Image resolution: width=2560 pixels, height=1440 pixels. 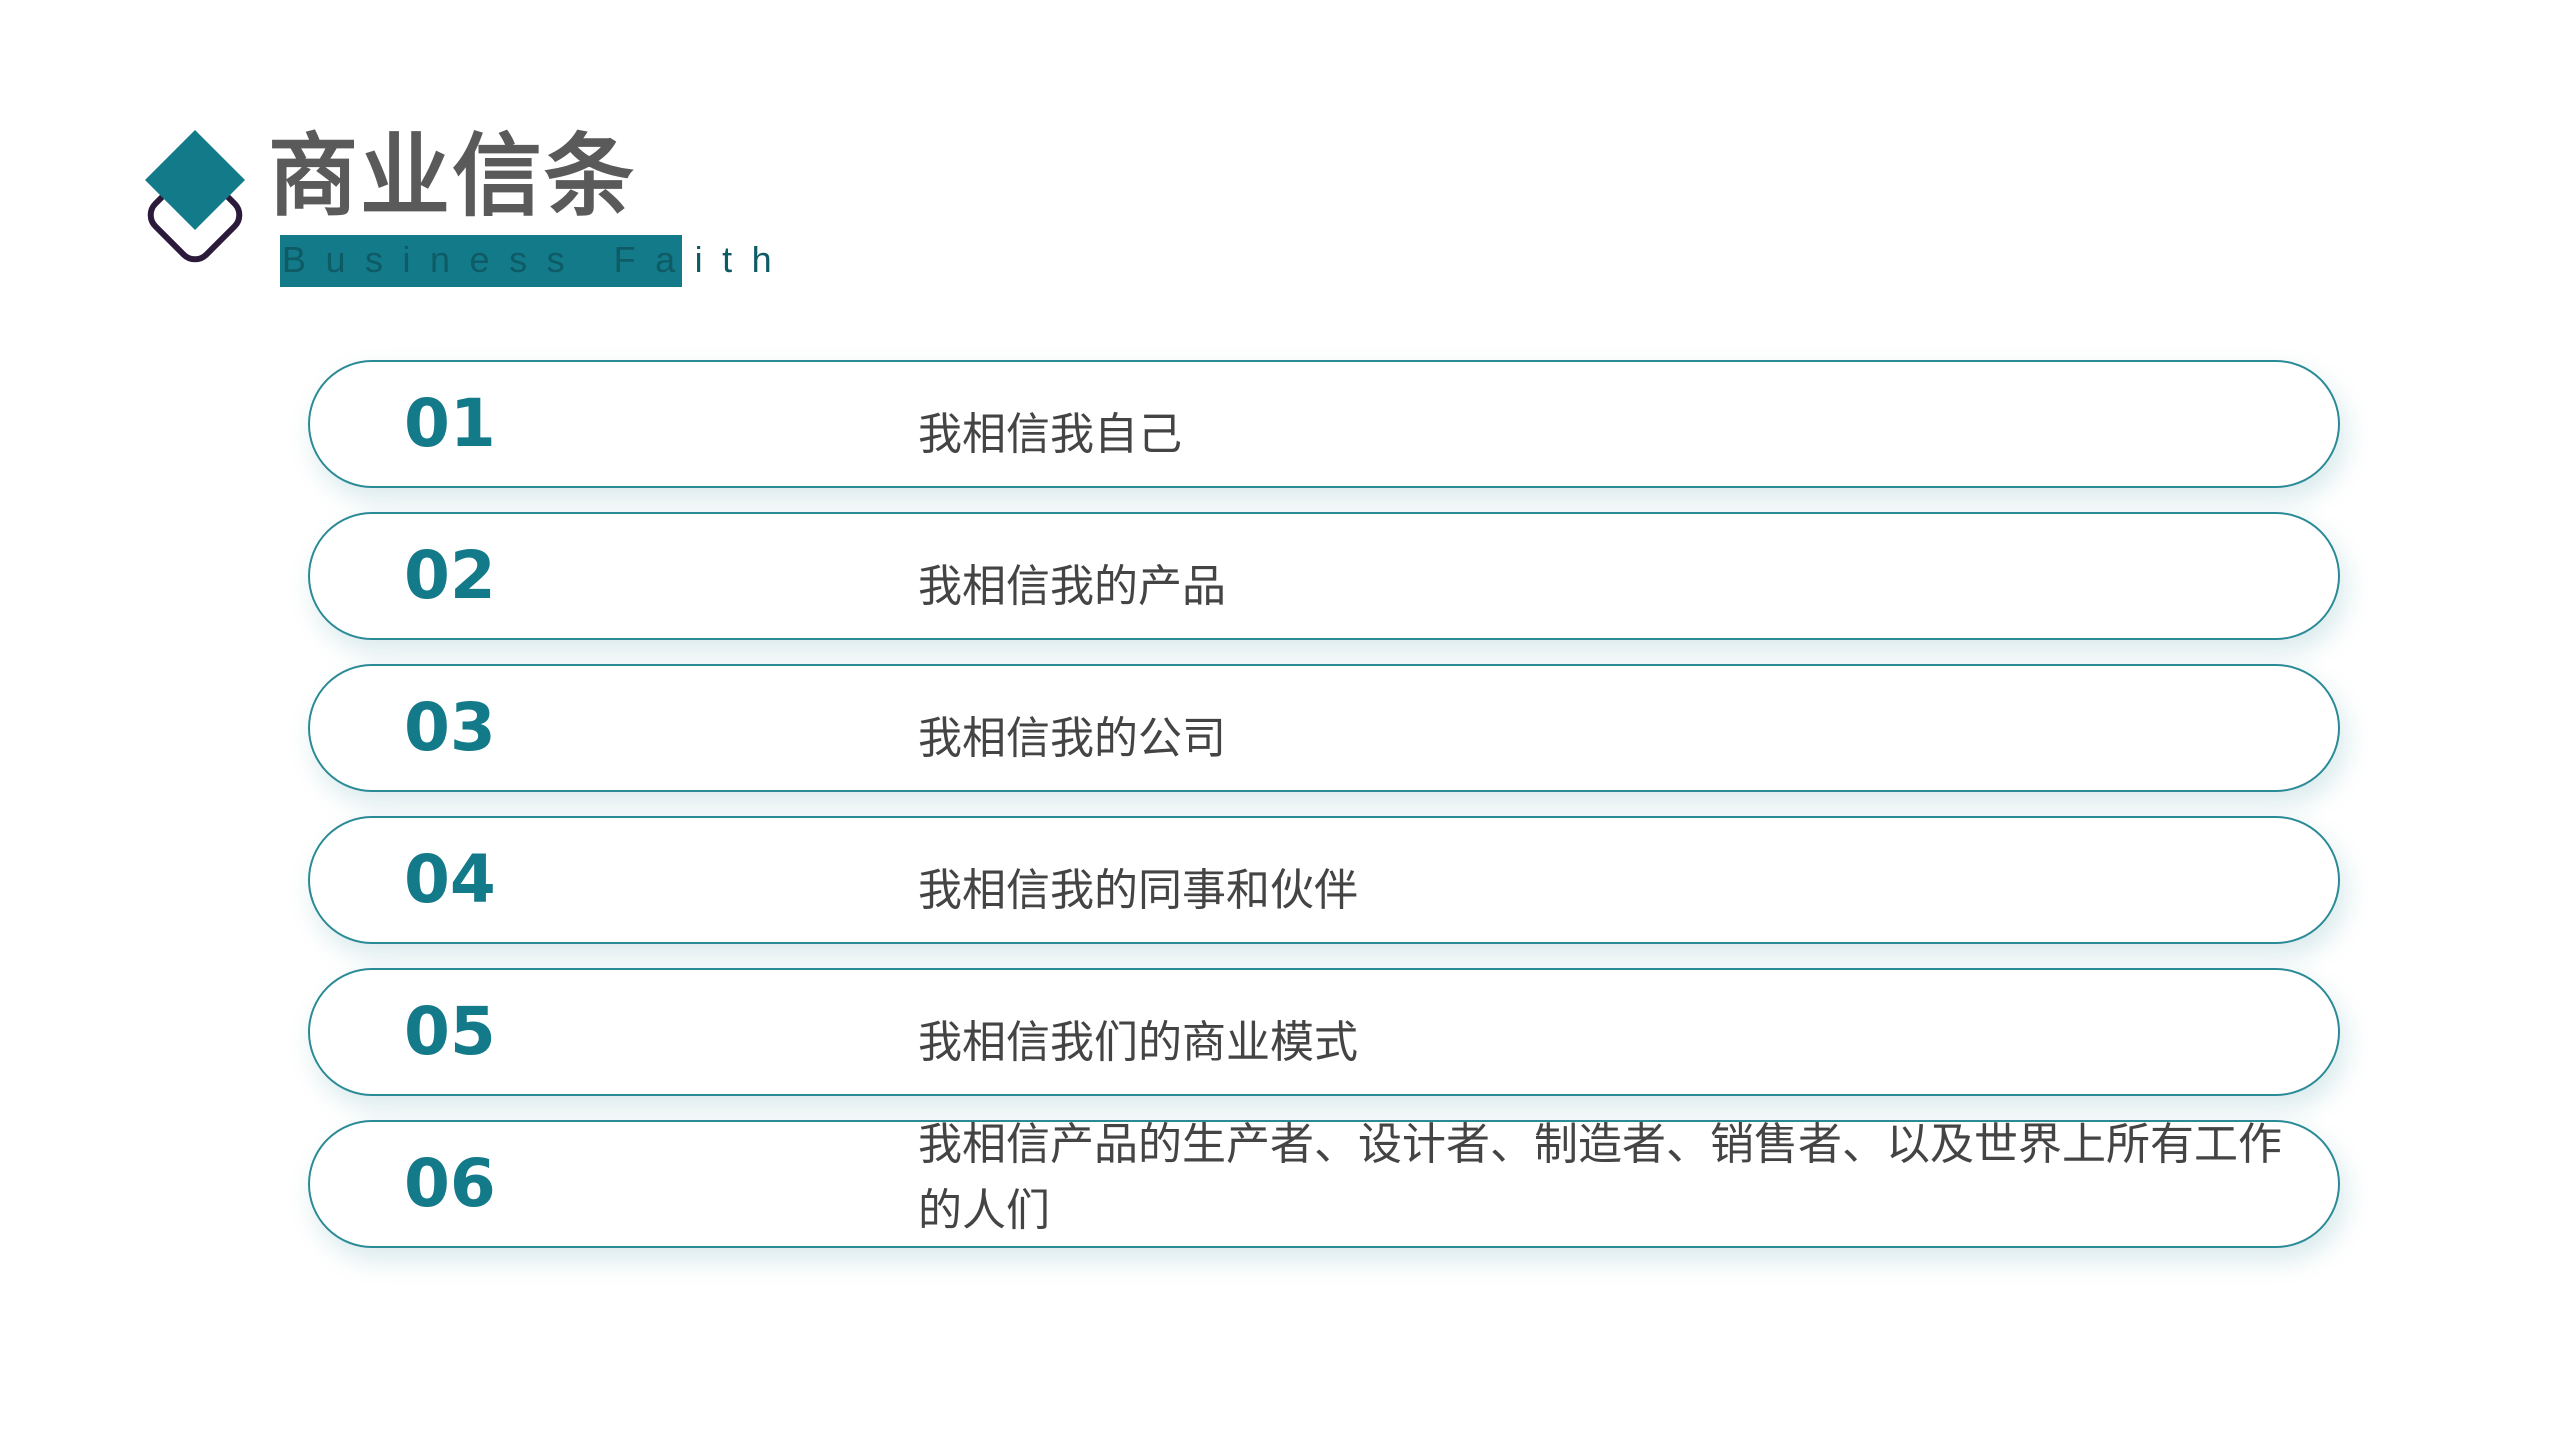 I want to click on item-text: 我相信我的公司, so click(x=1072, y=738).